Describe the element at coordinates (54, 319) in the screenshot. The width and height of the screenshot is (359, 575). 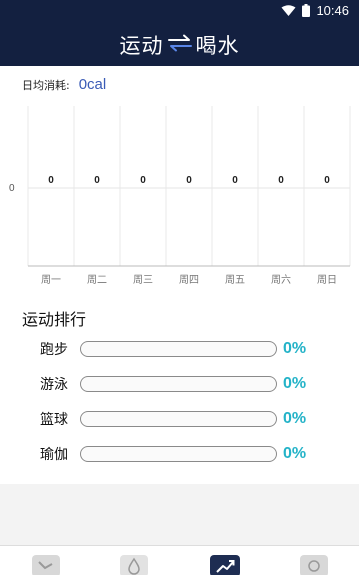
I see `ranking-title: 运动排行` at that location.